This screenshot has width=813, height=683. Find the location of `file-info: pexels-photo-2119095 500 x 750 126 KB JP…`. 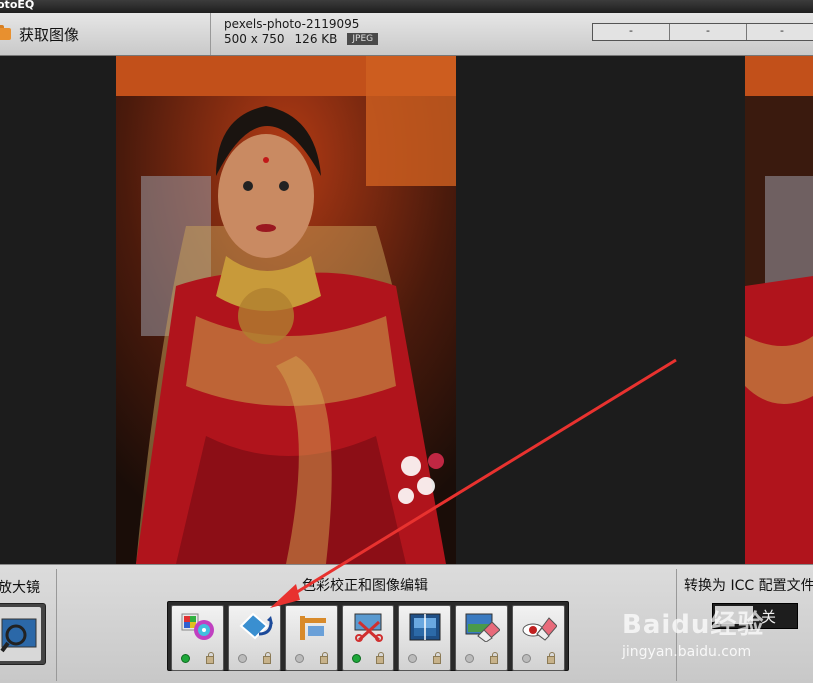

file-info: pexels-photo-2119095 500 x 750 126 KB JP… is located at coordinates (301, 31).